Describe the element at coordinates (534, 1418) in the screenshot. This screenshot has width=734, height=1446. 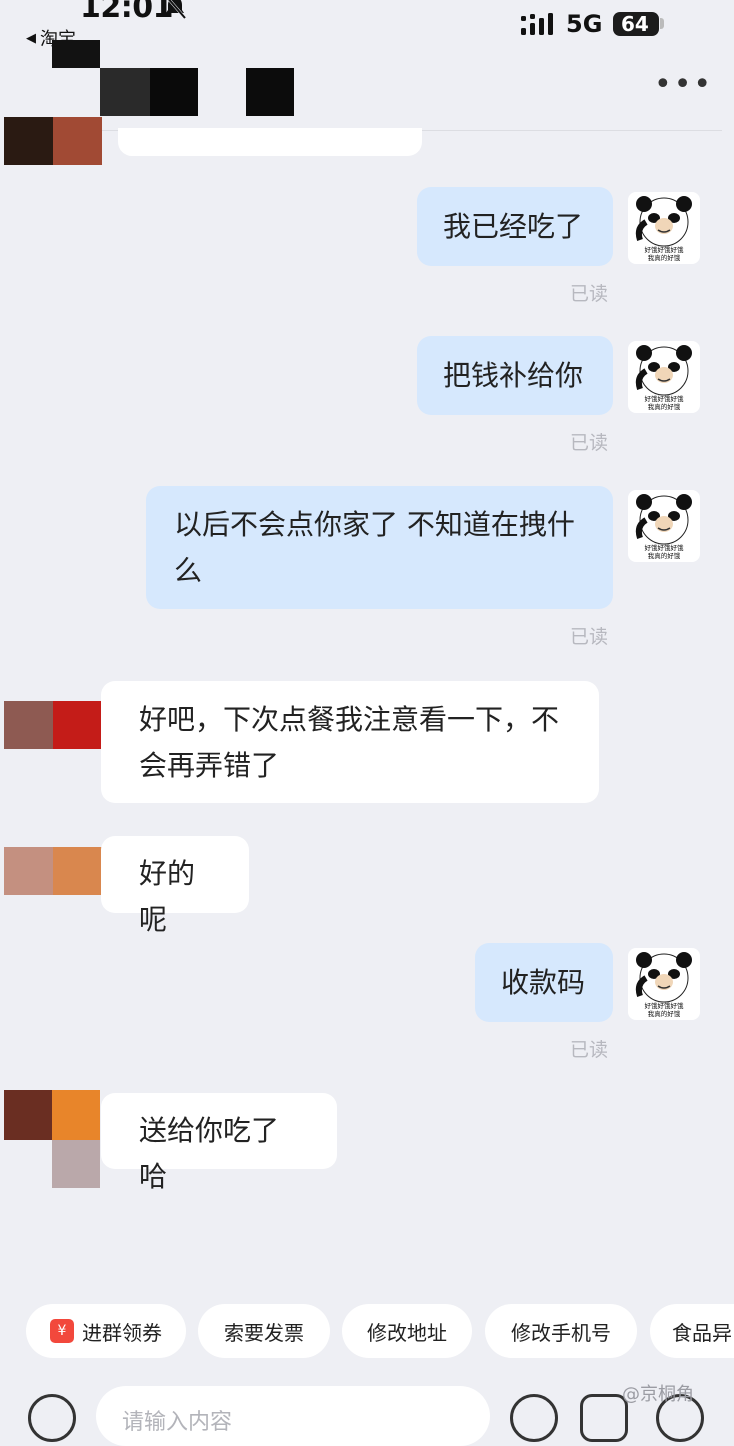
I see `emoji-button` at that location.